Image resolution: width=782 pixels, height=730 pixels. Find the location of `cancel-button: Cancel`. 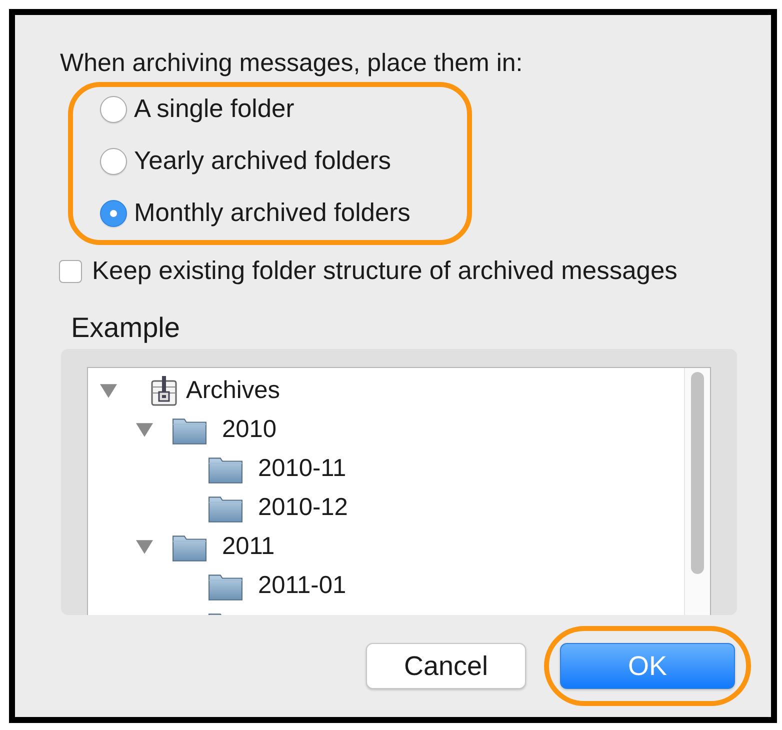

cancel-button: Cancel is located at coordinates (446, 666).